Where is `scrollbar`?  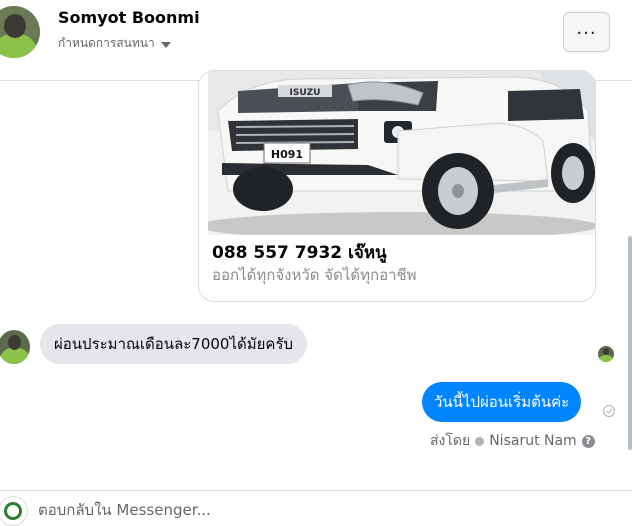 scrollbar is located at coordinates (630, 343).